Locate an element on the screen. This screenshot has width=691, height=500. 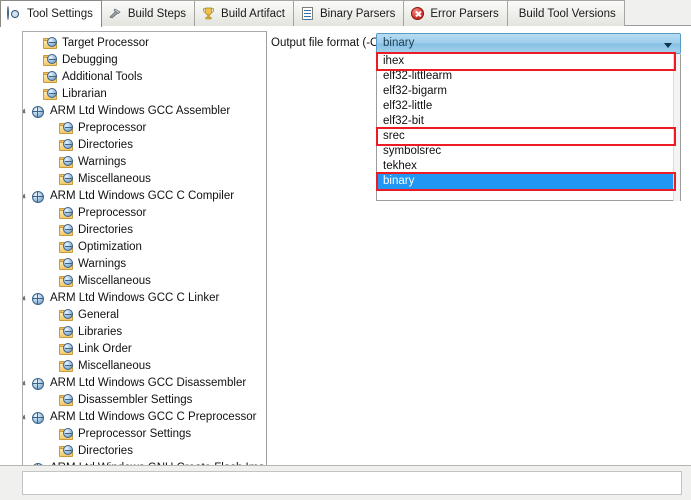
combobox-value: binary is located at coordinates (399, 43).